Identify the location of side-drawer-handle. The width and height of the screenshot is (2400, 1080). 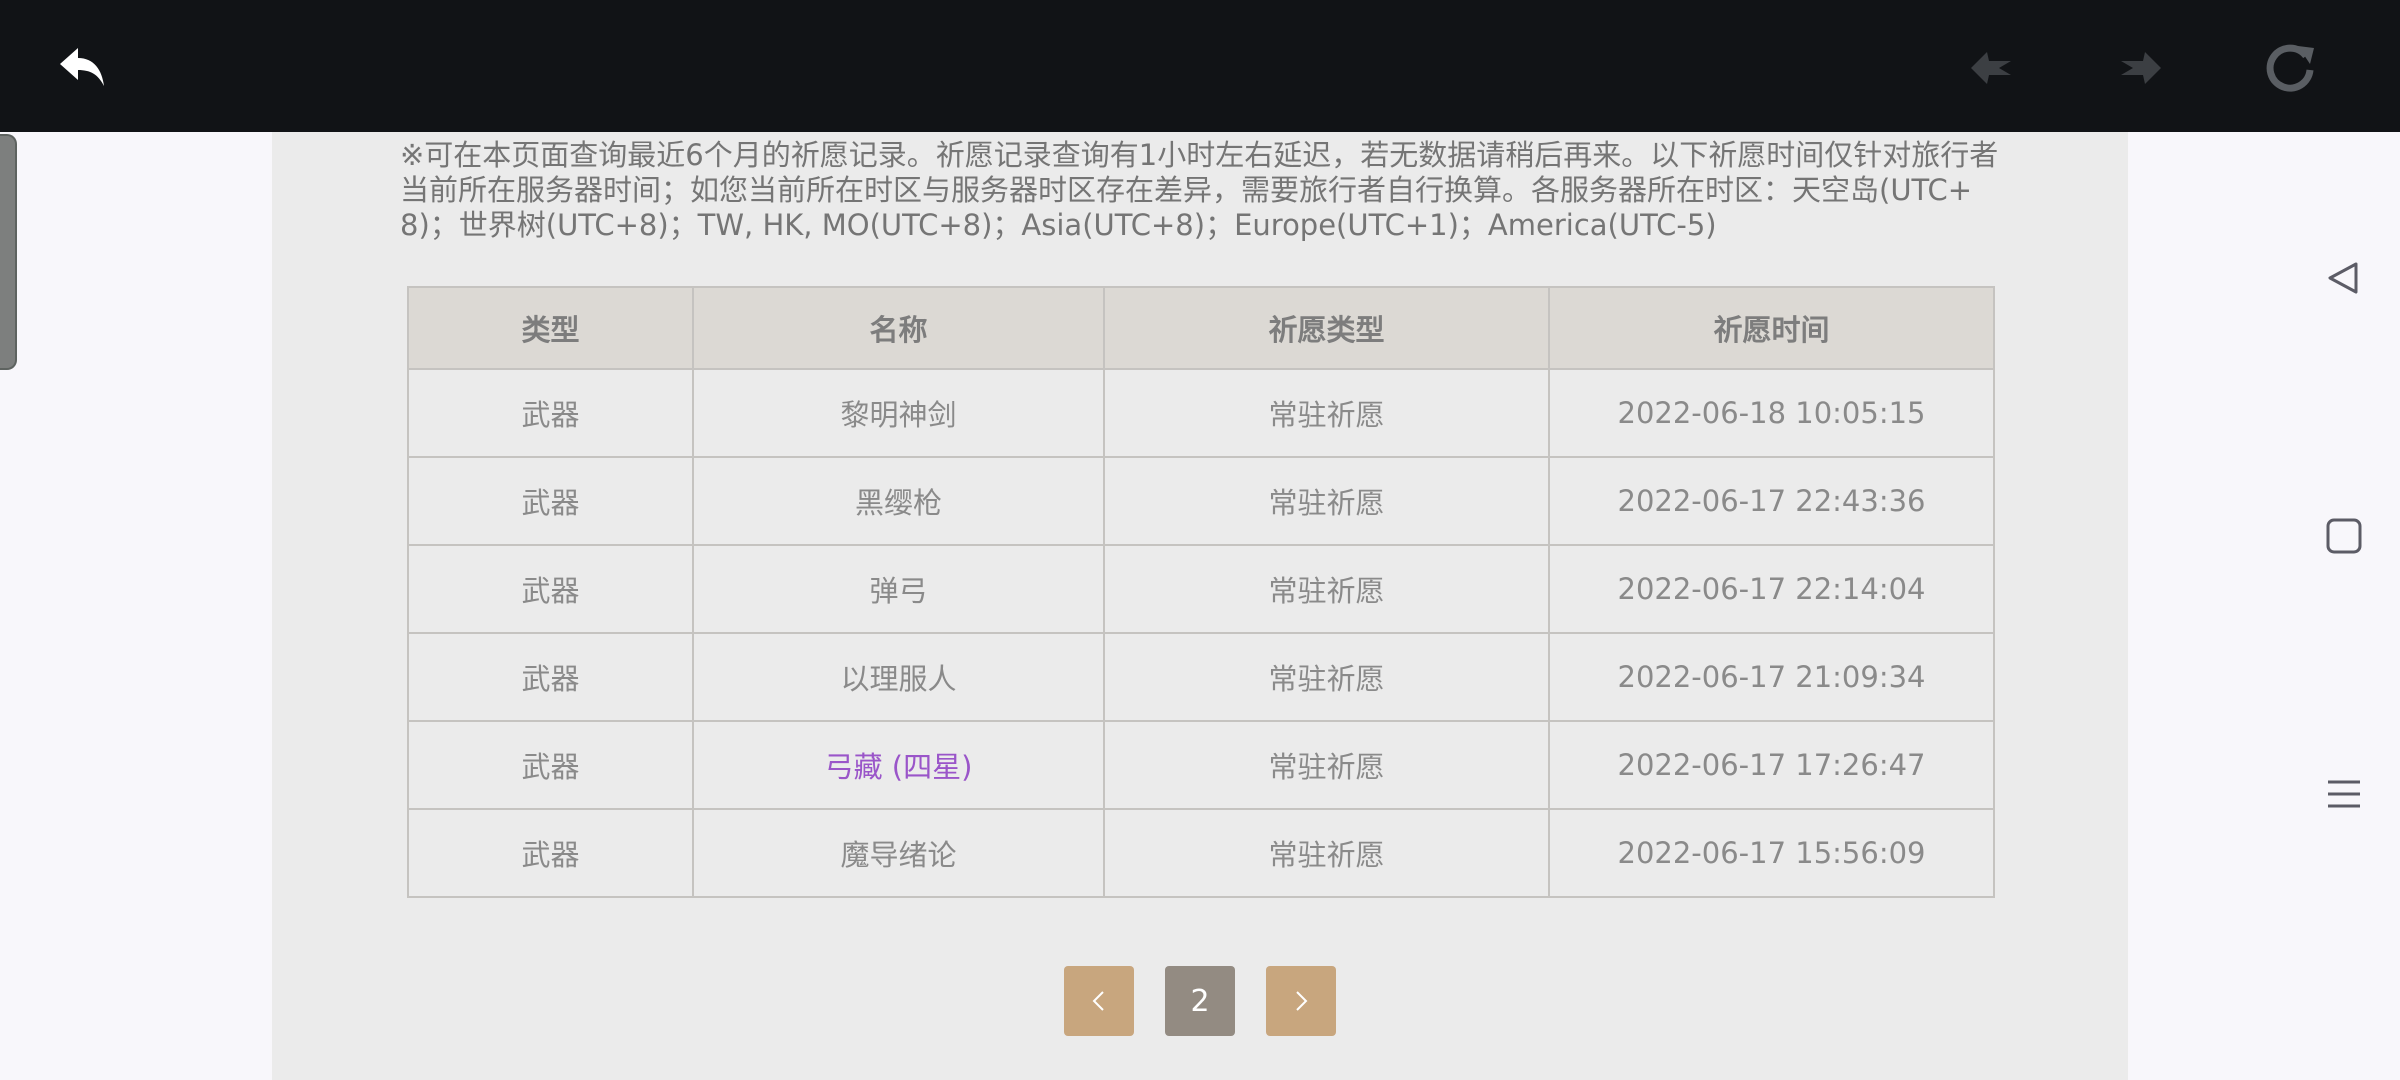
(8, 252).